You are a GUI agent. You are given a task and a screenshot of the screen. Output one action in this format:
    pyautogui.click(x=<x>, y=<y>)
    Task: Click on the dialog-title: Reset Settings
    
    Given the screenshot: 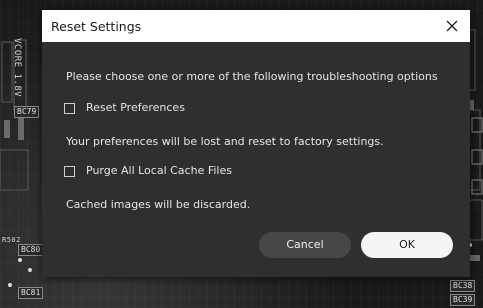 What is the action you would take?
    pyautogui.click(x=96, y=26)
    